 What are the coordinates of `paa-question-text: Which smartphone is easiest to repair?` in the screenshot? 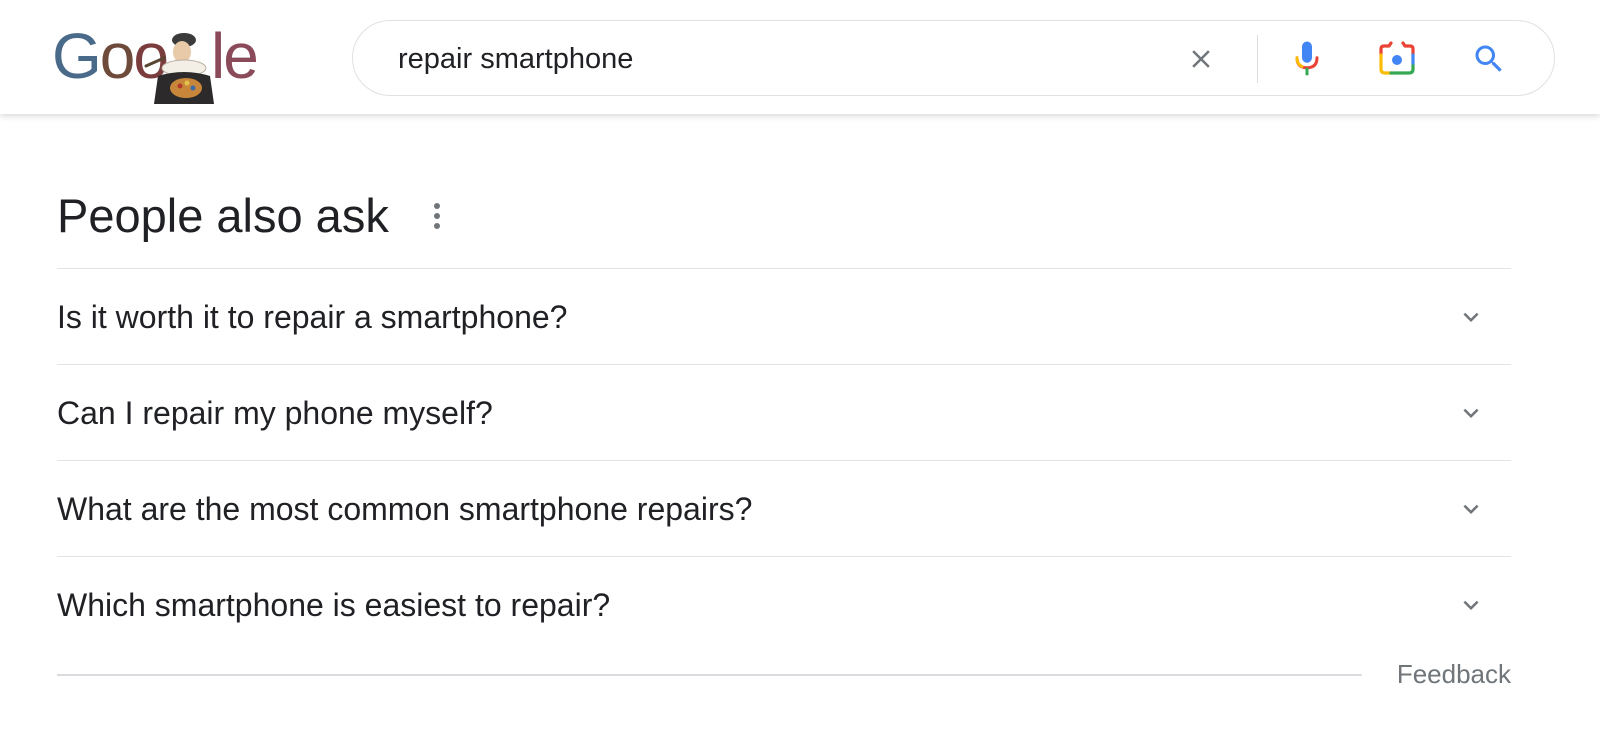 It's located at (334, 605).